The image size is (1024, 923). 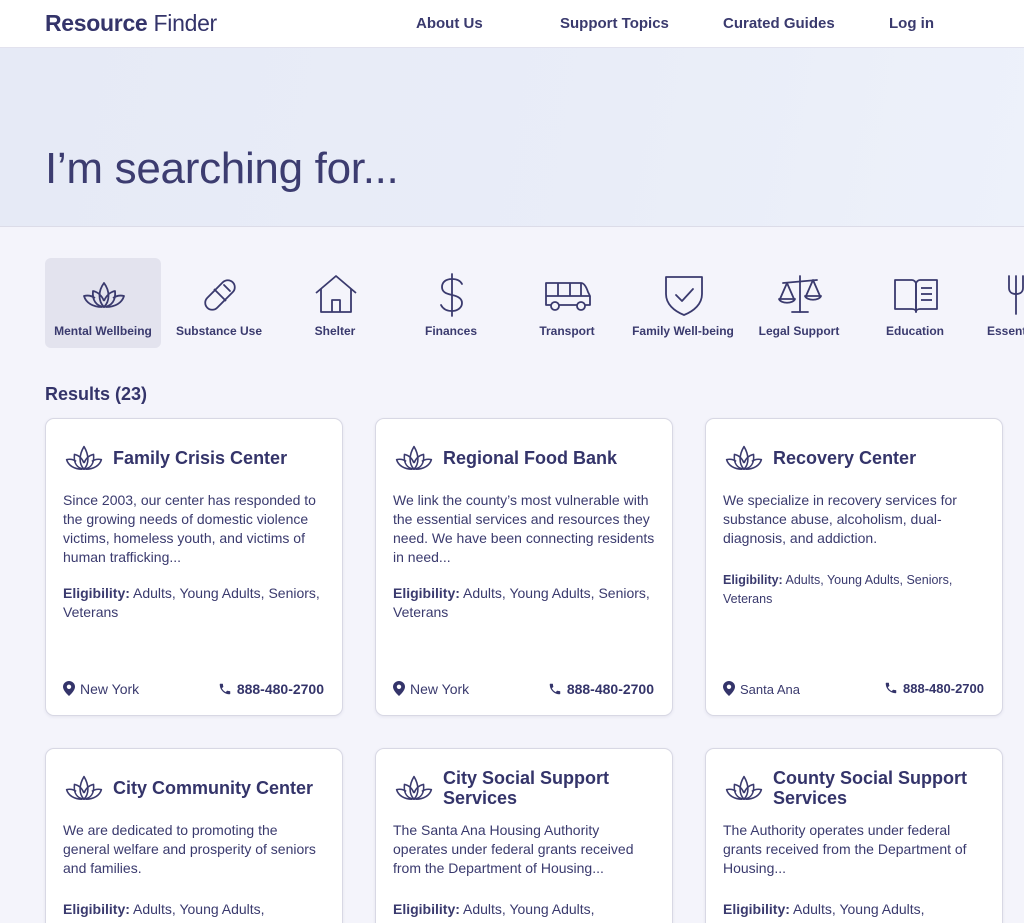 I want to click on category-mental-wellbeing: Mental Wellbeing, so click(x=103, y=303).